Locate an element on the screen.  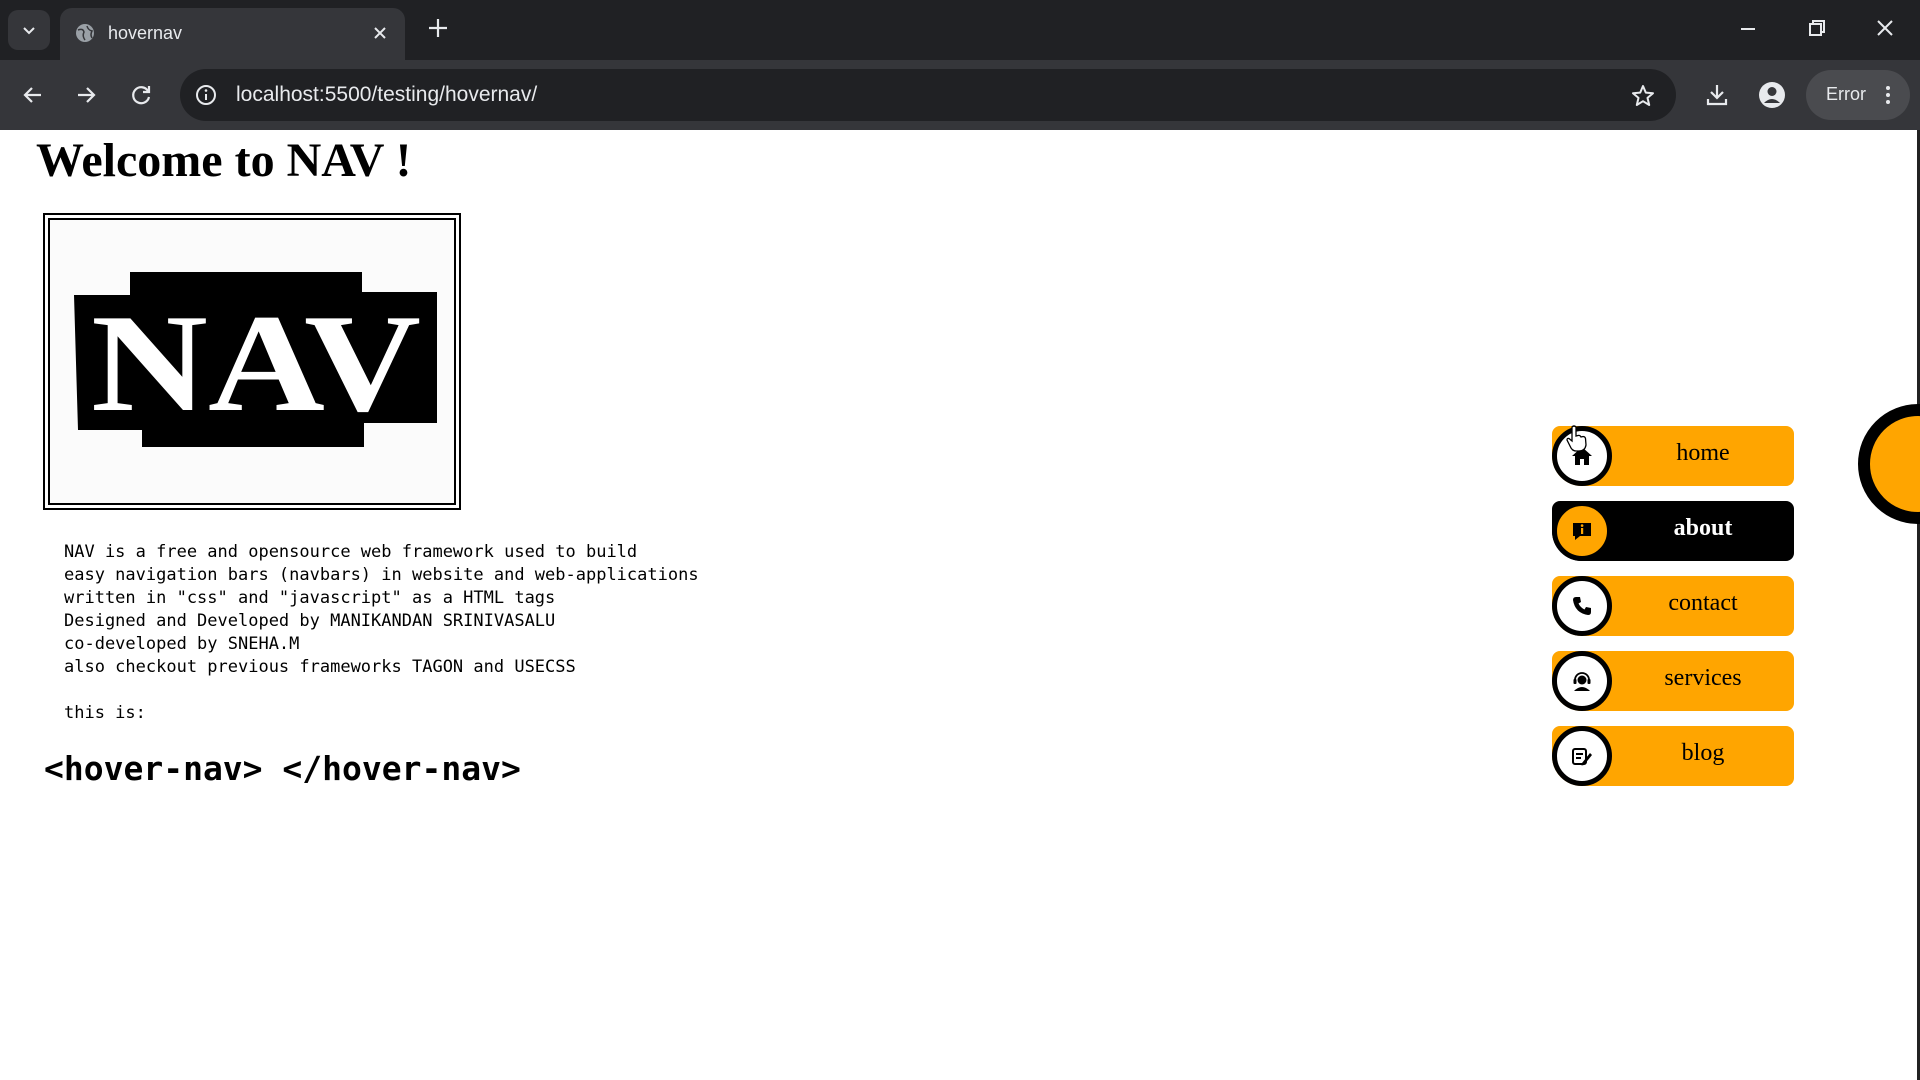
more-menu-icon is located at coordinates (1888, 95).